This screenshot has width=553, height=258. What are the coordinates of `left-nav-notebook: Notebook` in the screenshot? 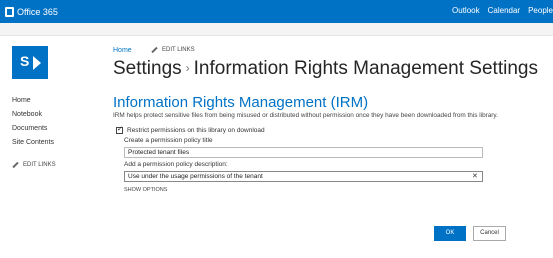 It's located at (34, 115).